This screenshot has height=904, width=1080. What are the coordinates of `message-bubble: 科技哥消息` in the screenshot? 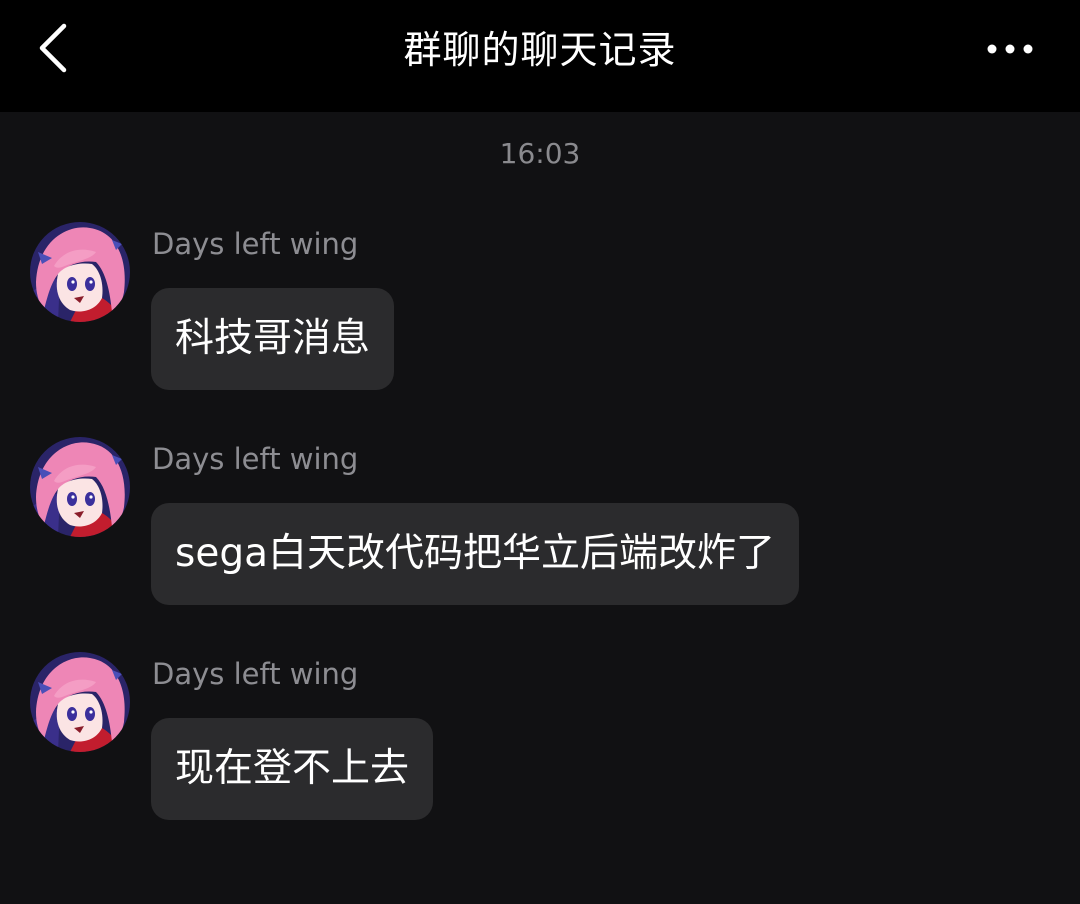 It's located at (273, 339).